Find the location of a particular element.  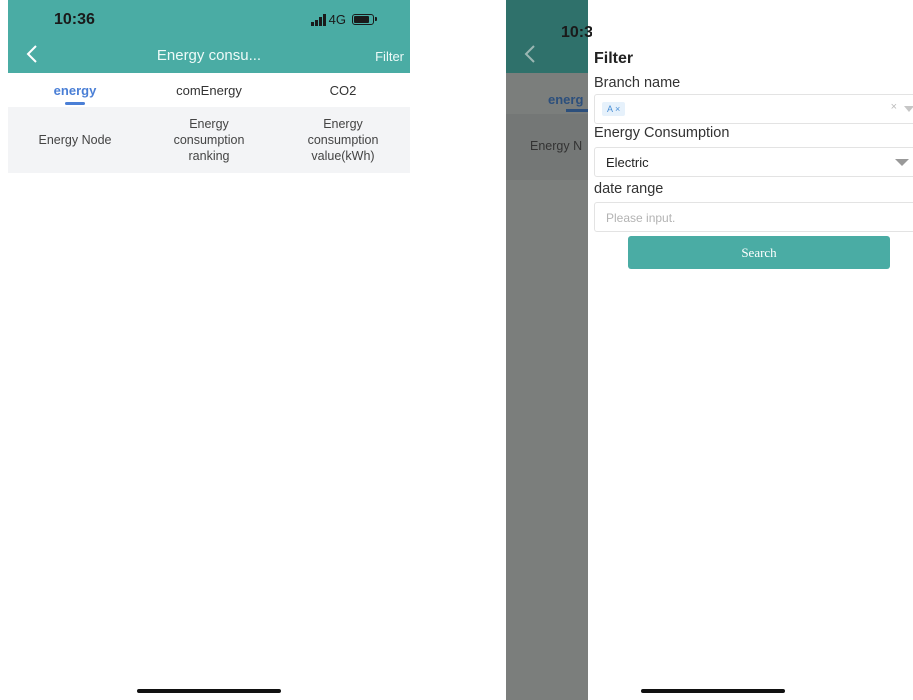

column-header-energy-node: Energy Node is located at coordinates (75, 140).